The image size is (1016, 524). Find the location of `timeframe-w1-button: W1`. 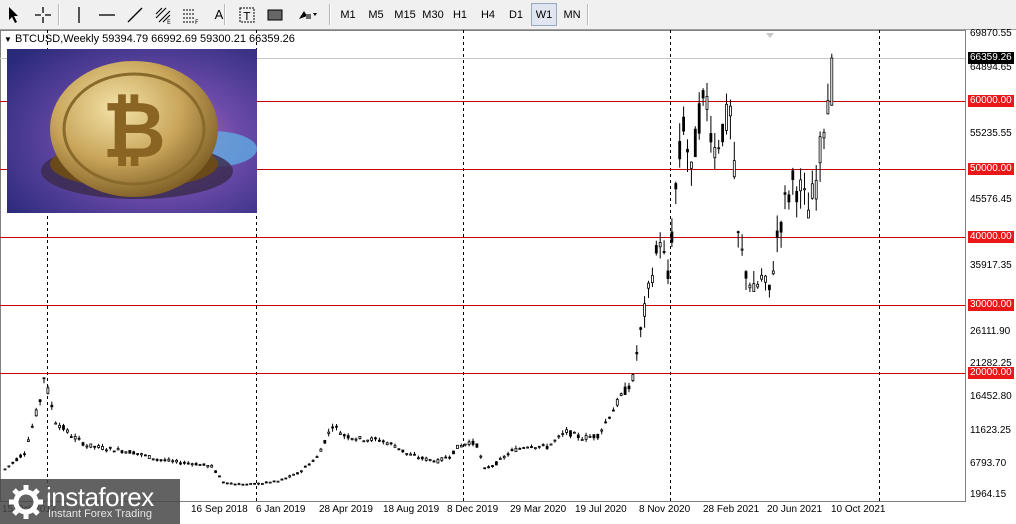

timeframe-w1-button: W1 is located at coordinates (544, 14).